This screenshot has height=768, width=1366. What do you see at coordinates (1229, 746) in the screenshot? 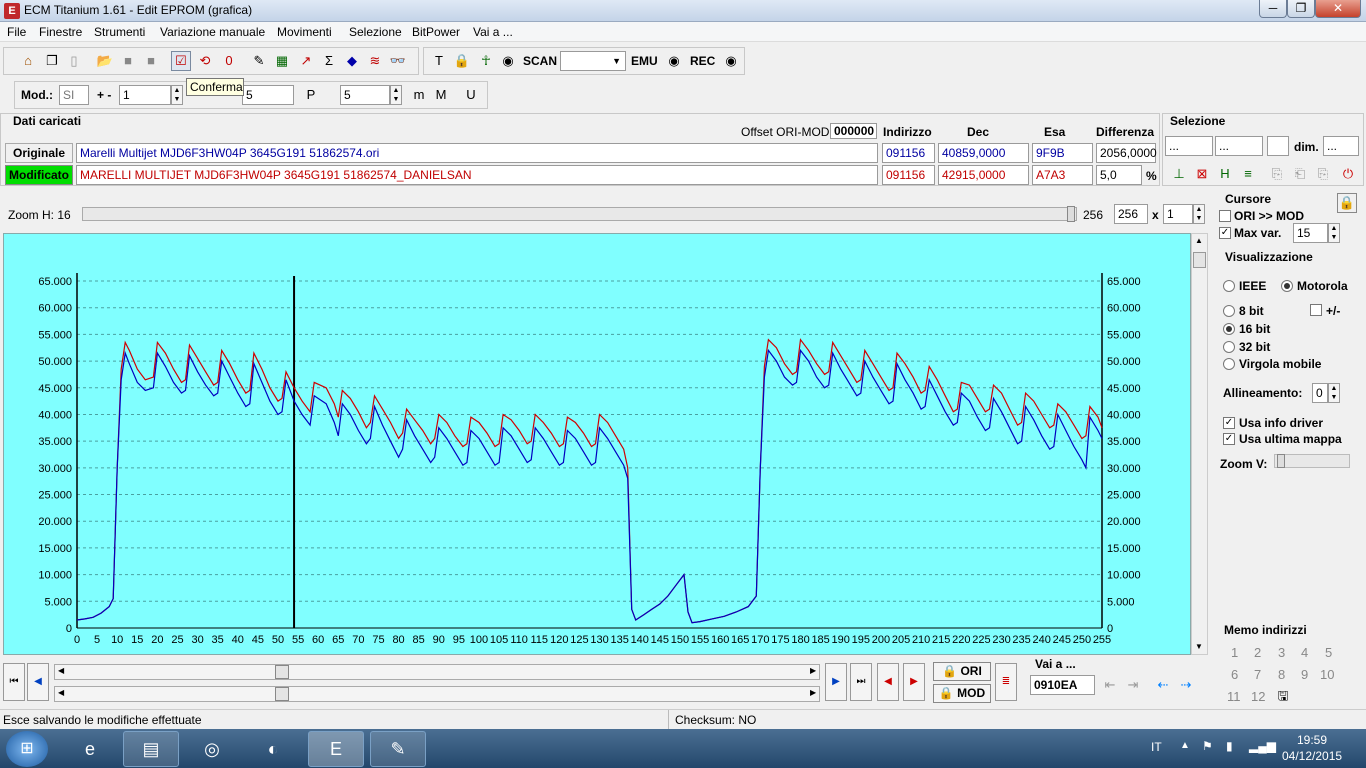
I see `battery-icon: ▮` at bounding box center [1229, 746].